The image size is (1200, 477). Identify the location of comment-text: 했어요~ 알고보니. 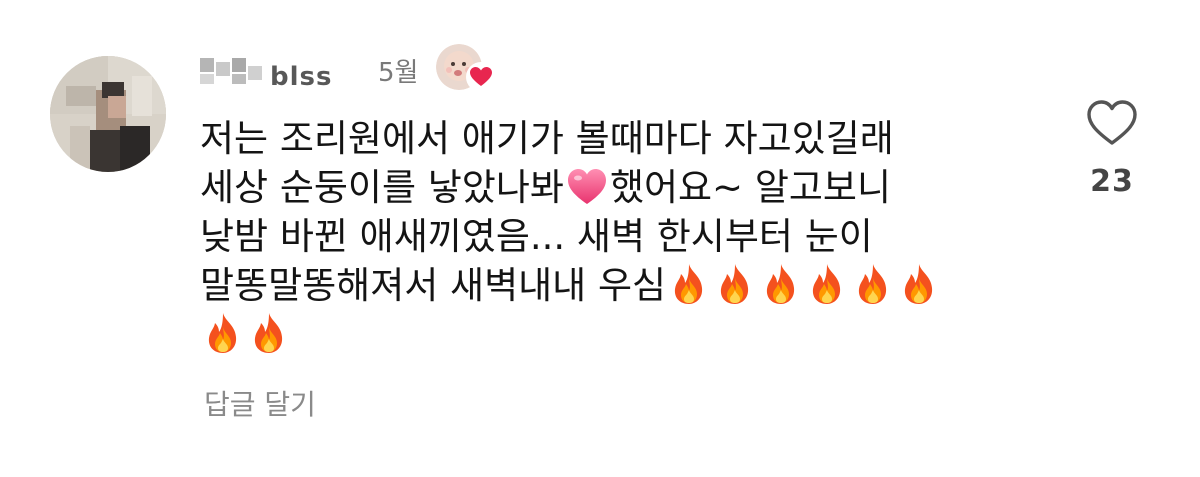
(750, 187).